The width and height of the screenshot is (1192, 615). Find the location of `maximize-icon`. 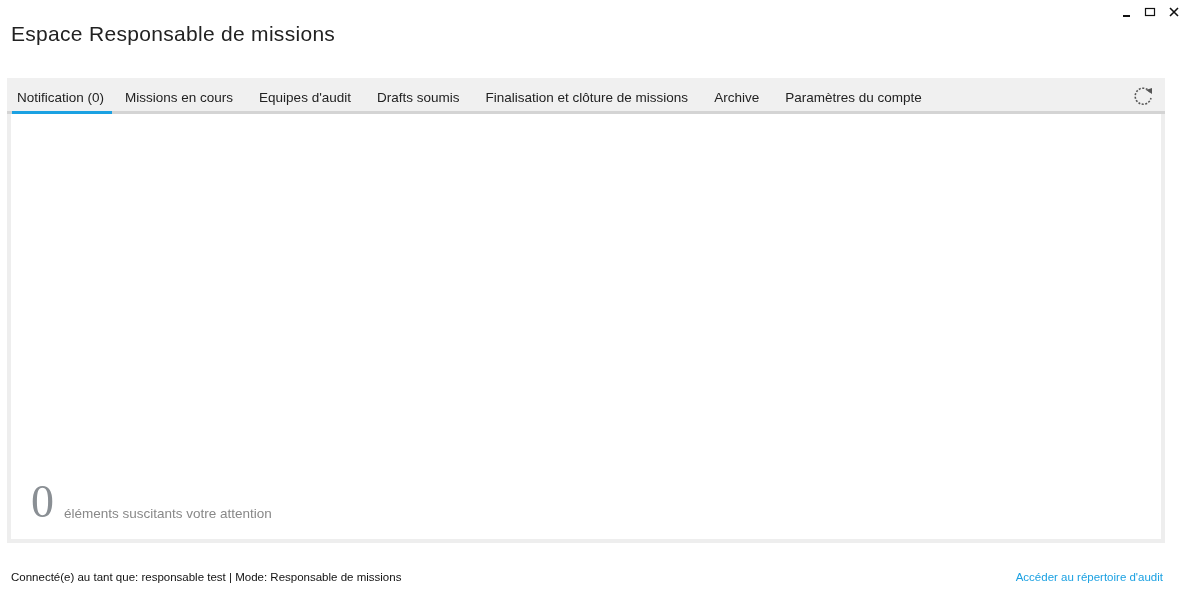

maximize-icon is located at coordinates (1150, 12).